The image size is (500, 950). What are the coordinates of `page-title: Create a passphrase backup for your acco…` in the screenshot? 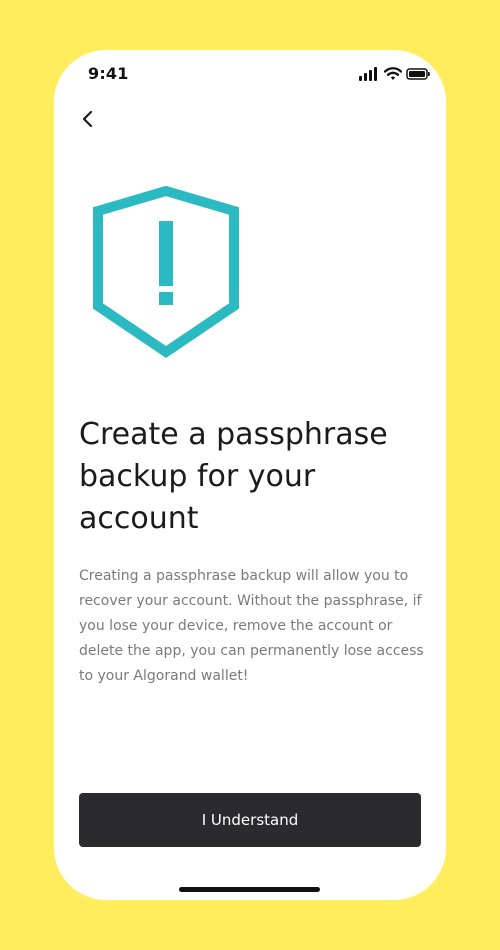 It's located at (233, 476).